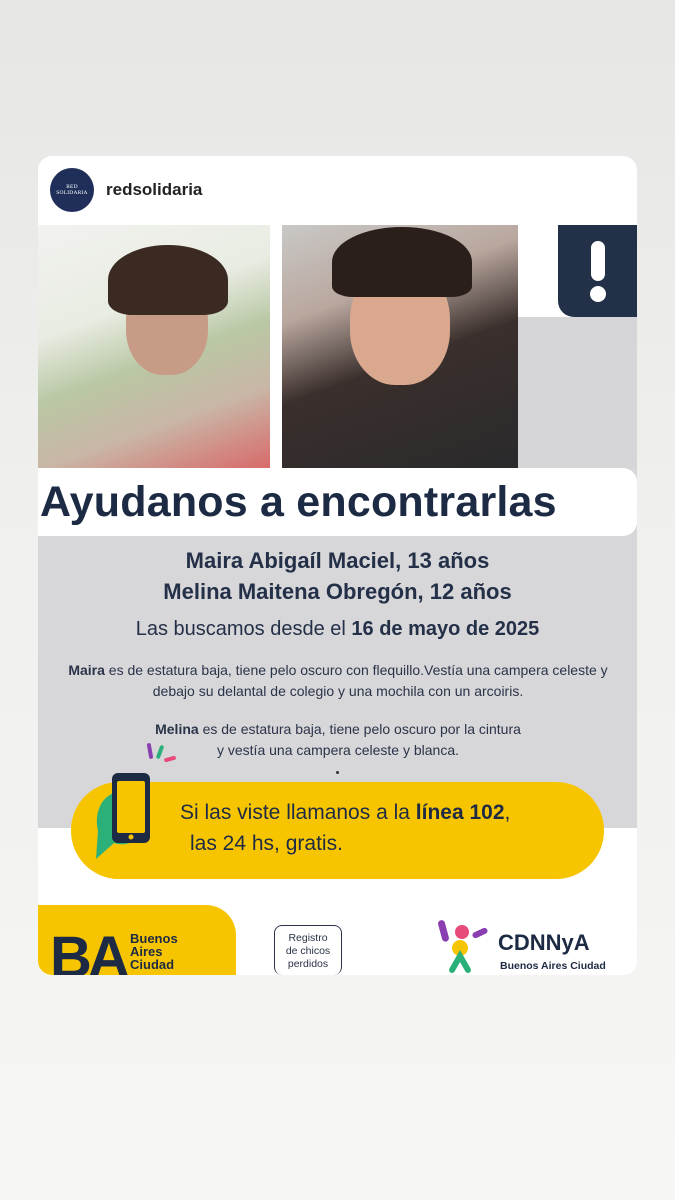 The width and height of the screenshot is (675, 1200). What do you see at coordinates (72, 190) in the screenshot?
I see `avatar: RED SOLIDARIA` at bounding box center [72, 190].